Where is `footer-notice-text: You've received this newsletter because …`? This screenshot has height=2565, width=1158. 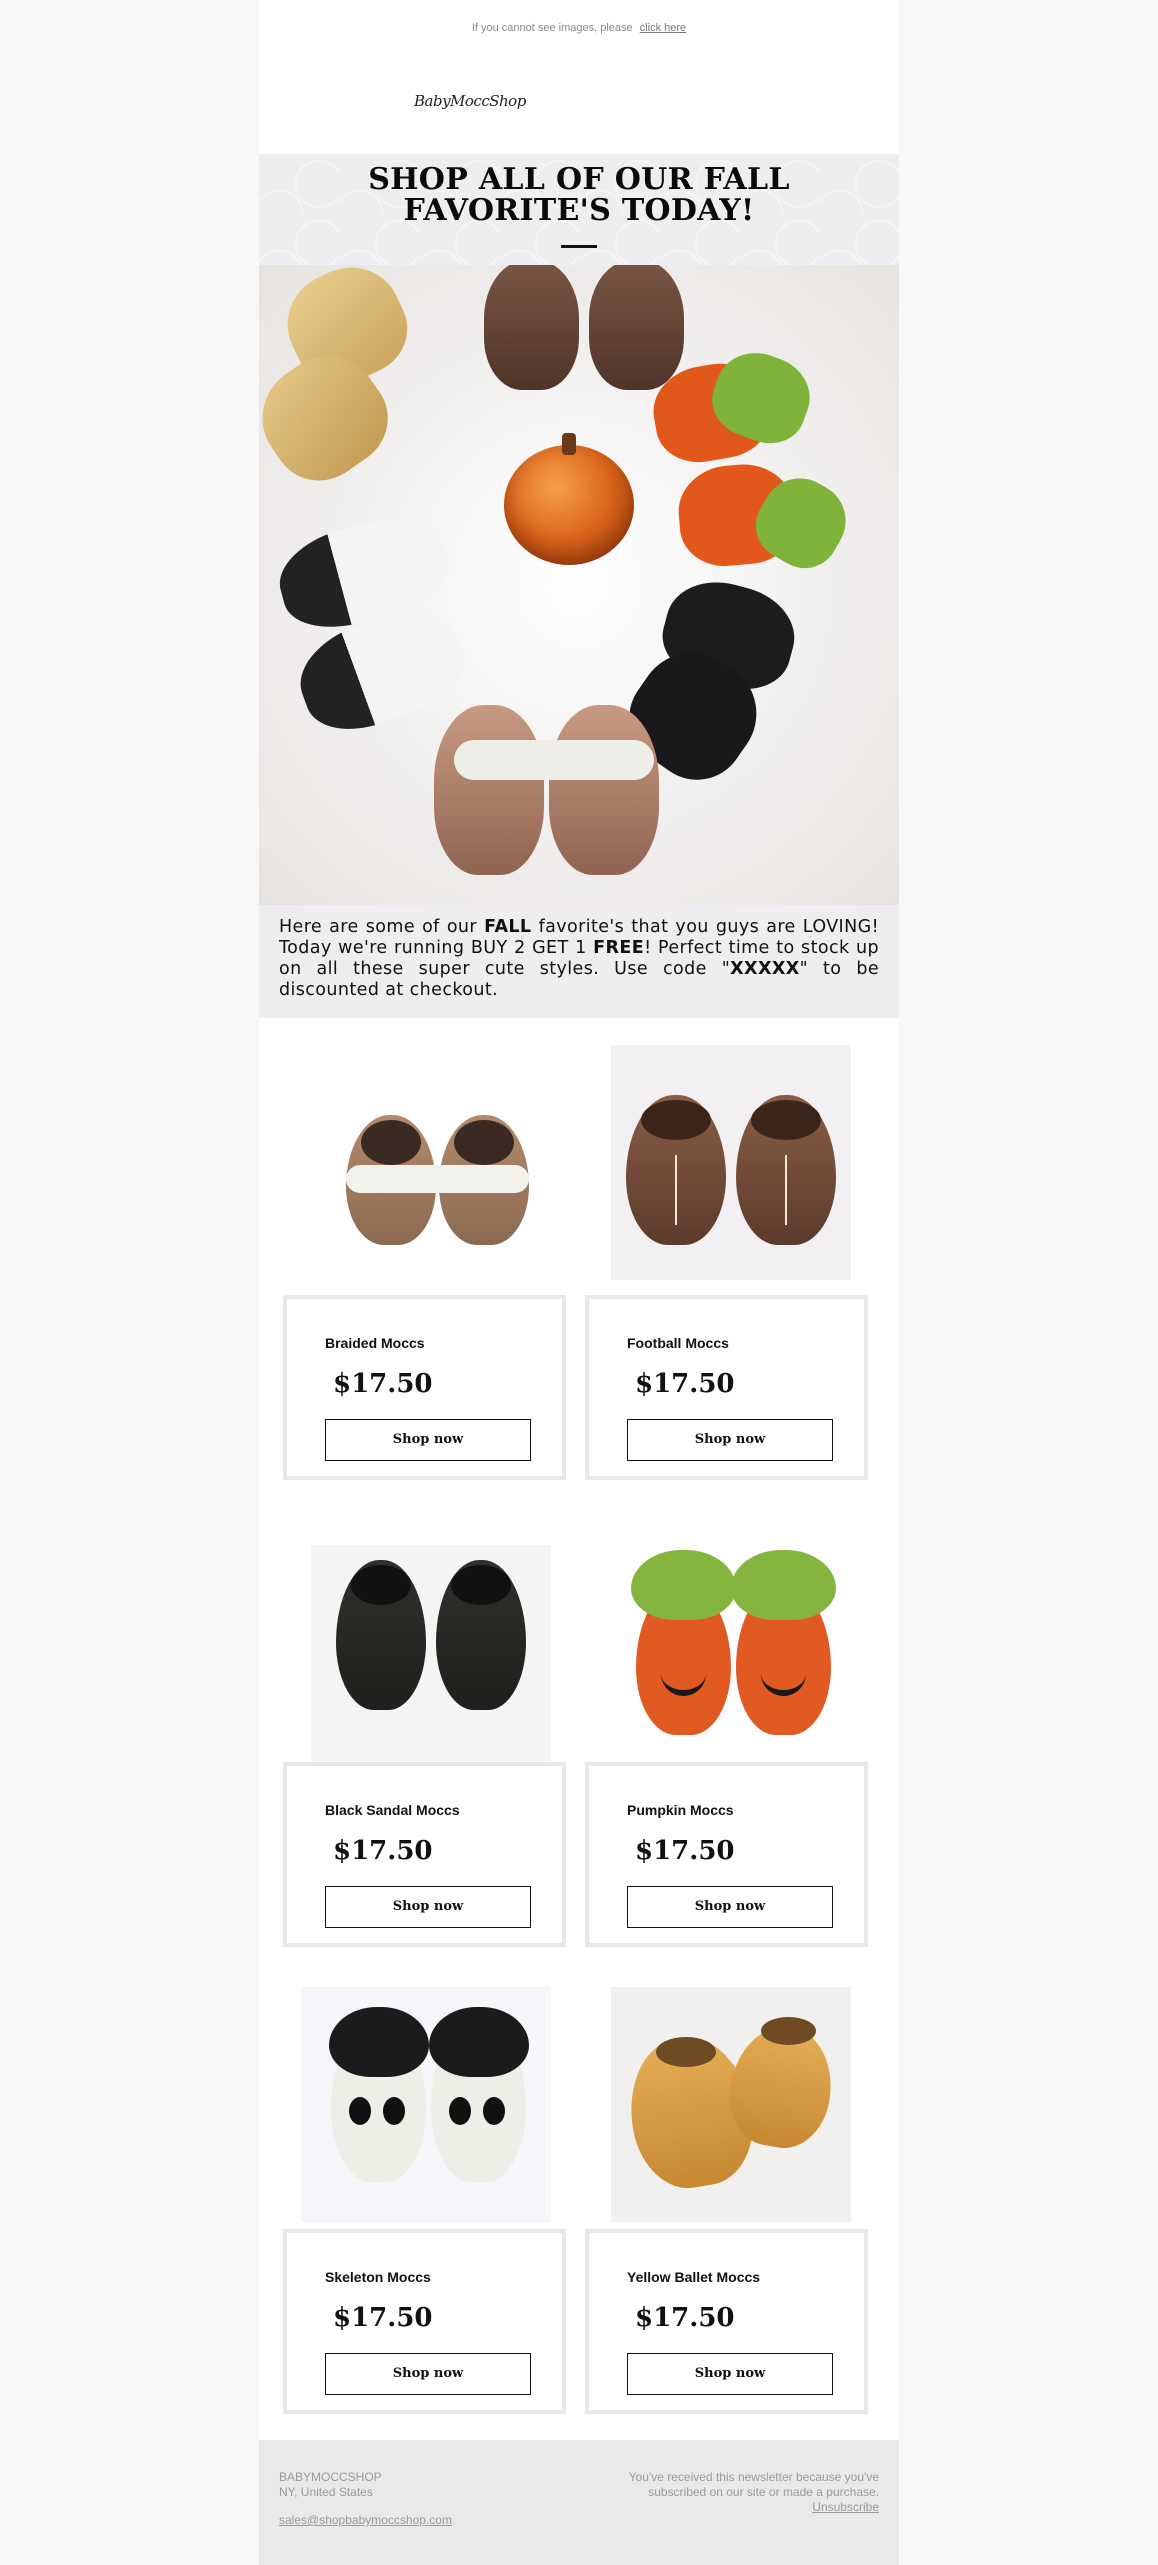 footer-notice-text: You've received this newsletter because … is located at coordinates (753, 2484).